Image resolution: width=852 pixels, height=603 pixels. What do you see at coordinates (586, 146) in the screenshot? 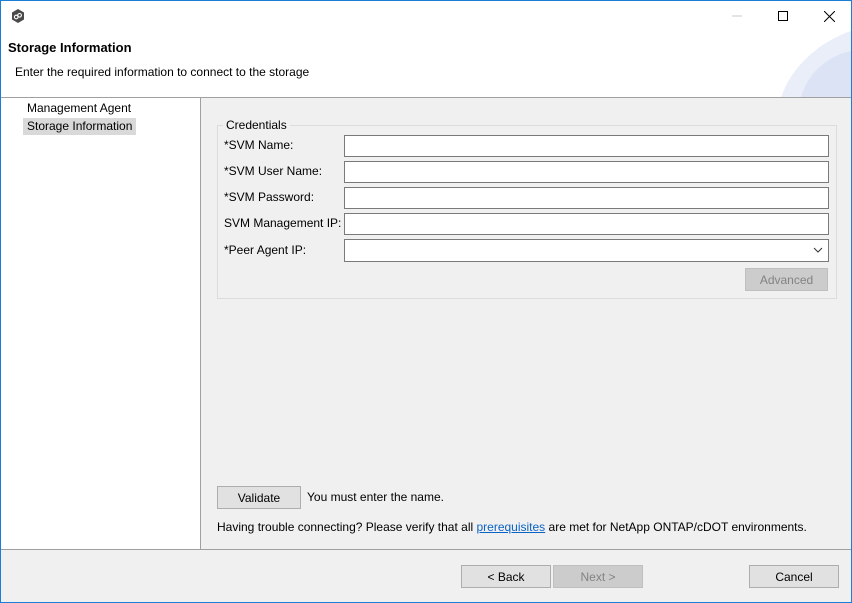
I see `svm-name-input` at bounding box center [586, 146].